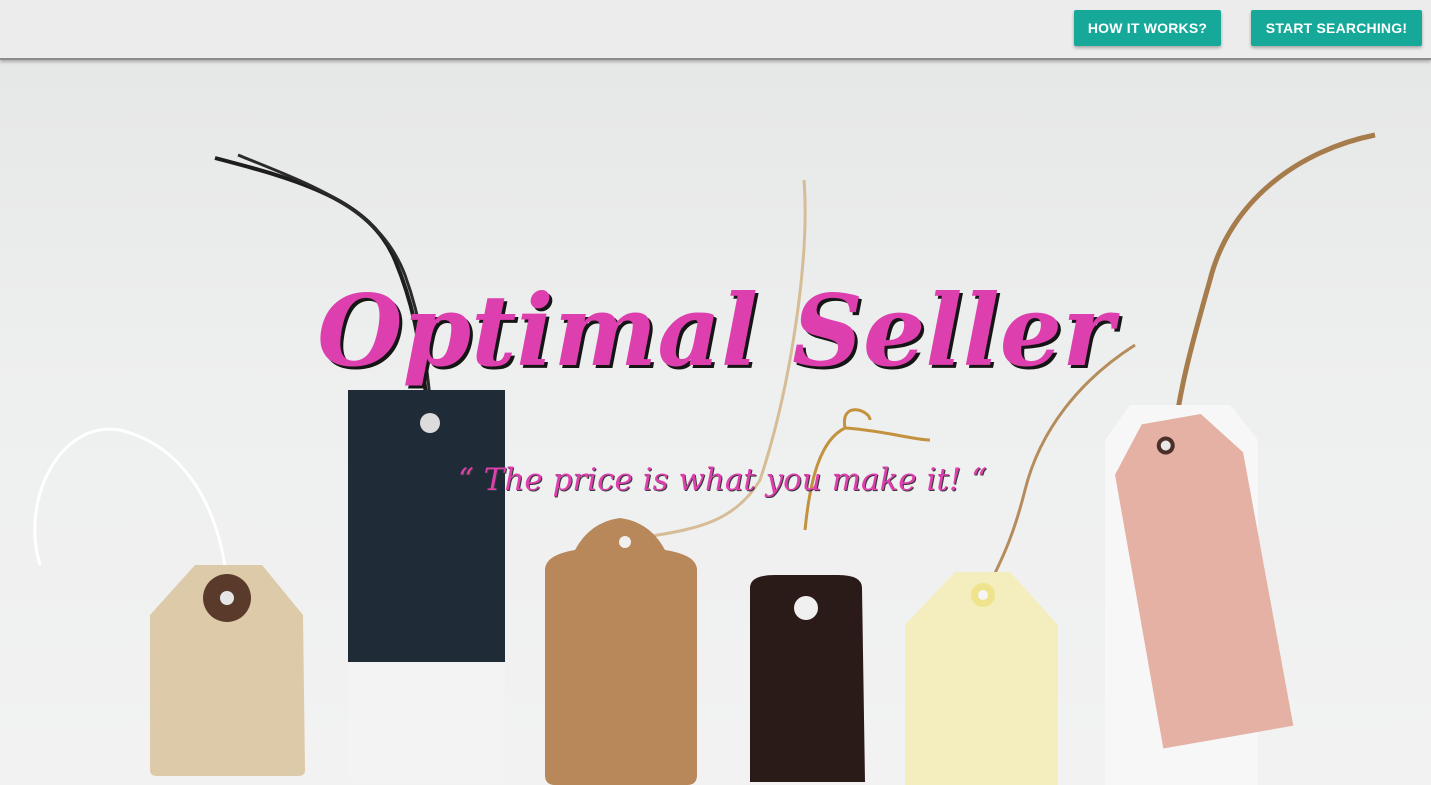 Image resolution: width=1431 pixels, height=785 pixels. What do you see at coordinates (722, 480) in the screenshot?
I see `tagline: “ The price is what you make it! “` at bounding box center [722, 480].